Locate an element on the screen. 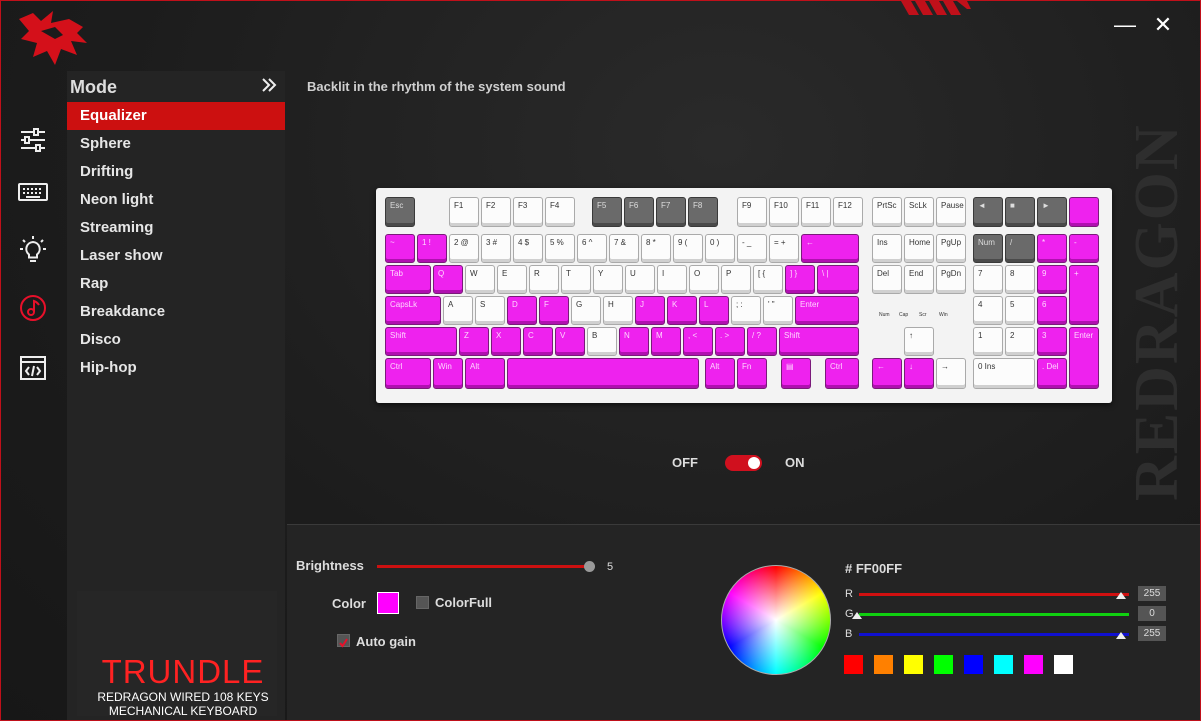  key: 5 % is located at coordinates (560, 248).